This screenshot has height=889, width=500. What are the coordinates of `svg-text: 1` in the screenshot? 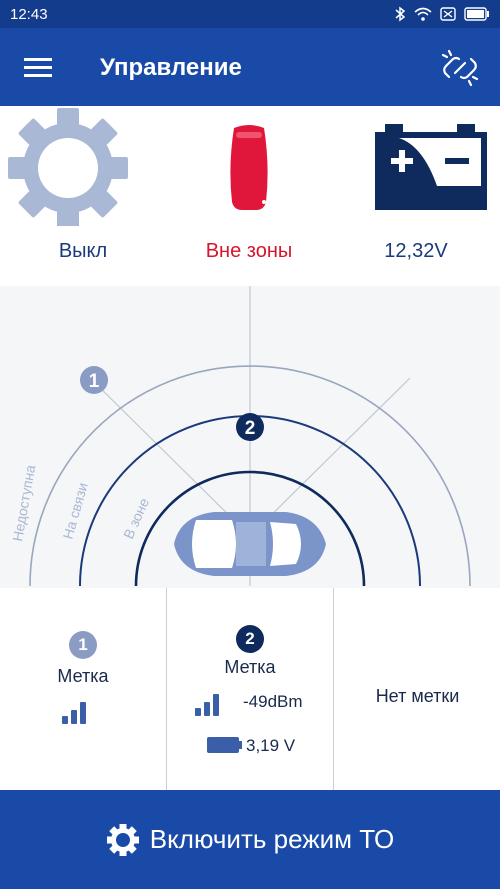 It's located at (94, 381).